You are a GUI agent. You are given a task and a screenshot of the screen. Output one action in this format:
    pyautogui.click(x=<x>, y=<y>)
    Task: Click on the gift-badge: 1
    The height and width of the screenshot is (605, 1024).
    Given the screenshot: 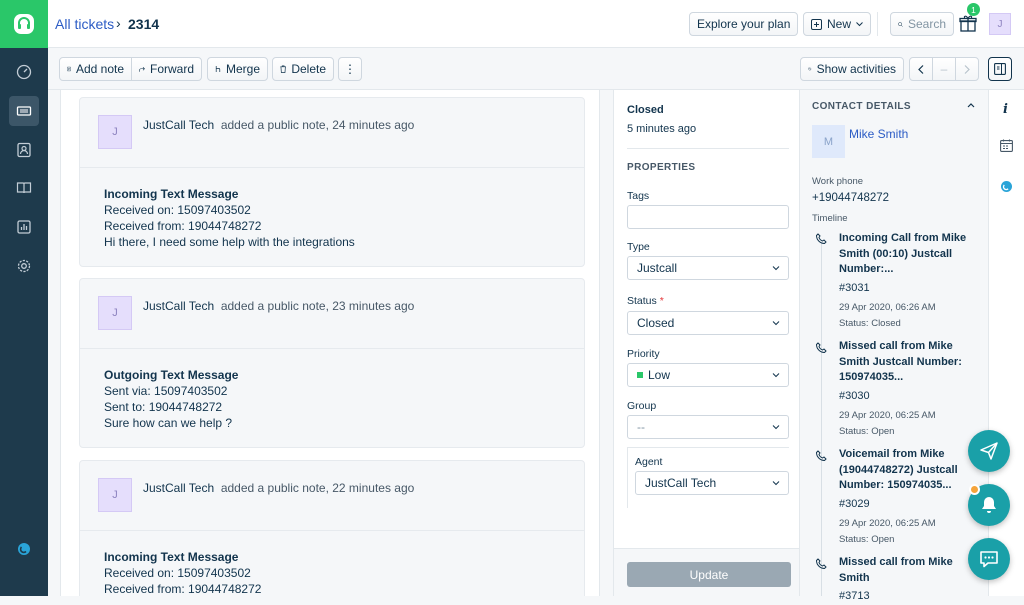 What is the action you would take?
    pyautogui.click(x=973, y=9)
    